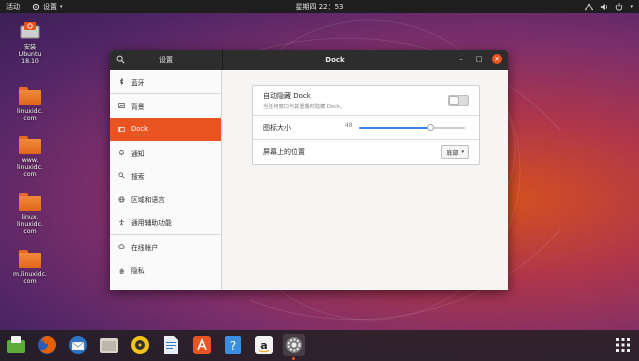 The width and height of the screenshot is (639, 361). I want to click on show-applications-button, so click(623, 345).